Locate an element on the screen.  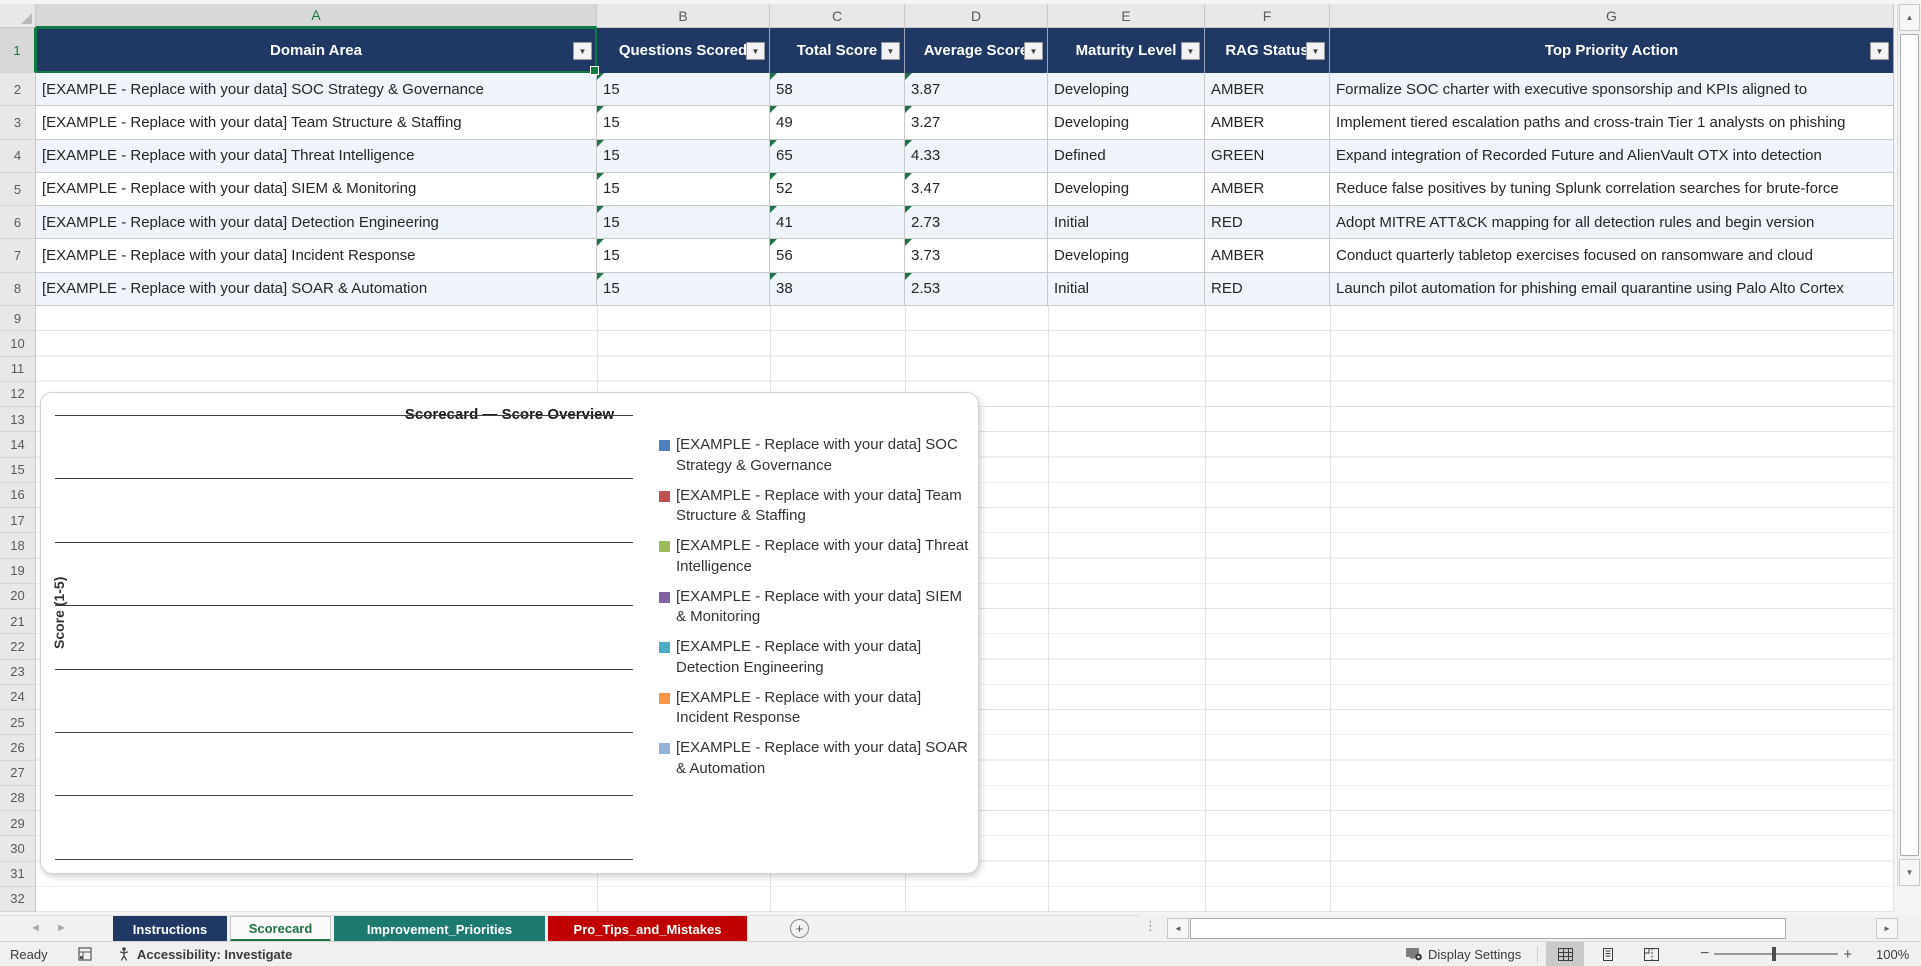
row-header-28: 28 is located at coordinates (18, 798).